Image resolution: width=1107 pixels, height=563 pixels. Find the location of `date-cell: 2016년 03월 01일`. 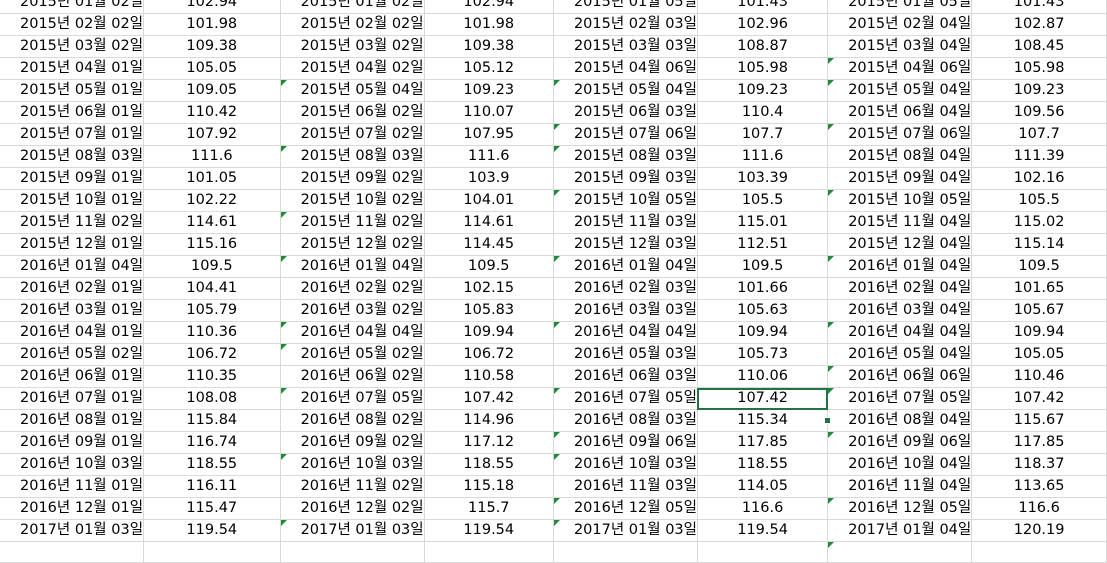

date-cell: 2016년 03월 01일 is located at coordinates (72, 310).